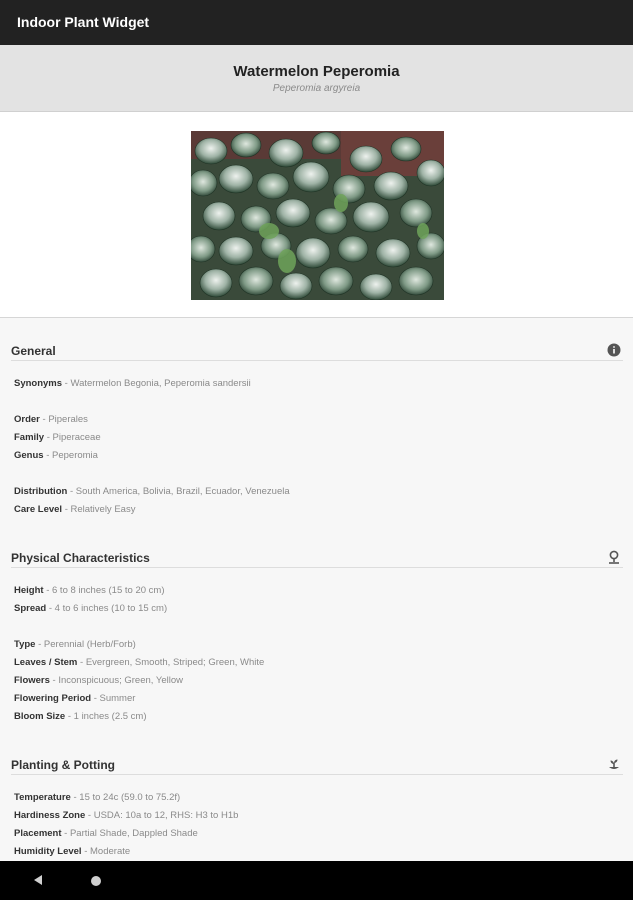  I want to click on value-hardiness-zone: - USDA: 10a to 12, RHS: H3 to H1b, so click(162, 815).